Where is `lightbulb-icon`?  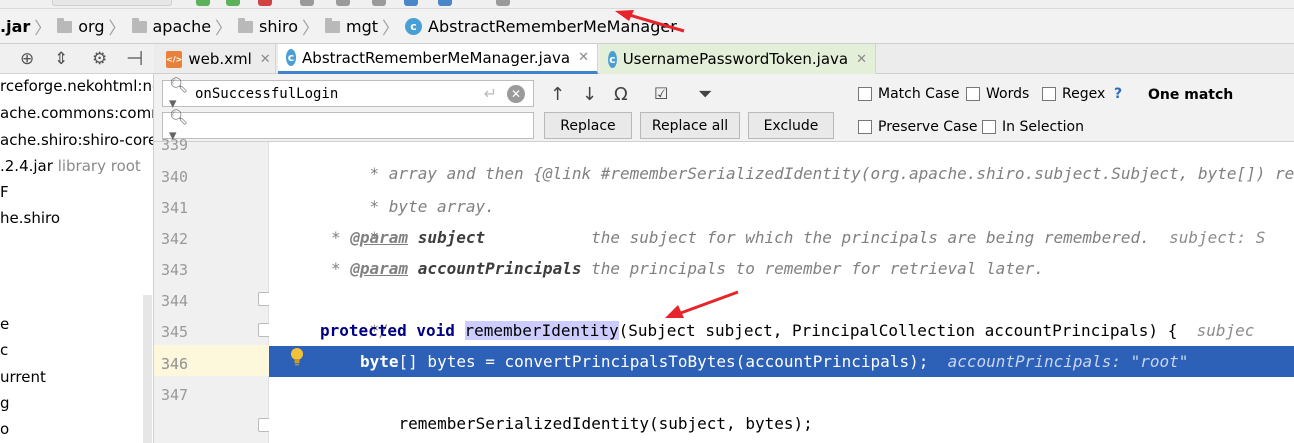
lightbulb-icon is located at coordinates (297, 357).